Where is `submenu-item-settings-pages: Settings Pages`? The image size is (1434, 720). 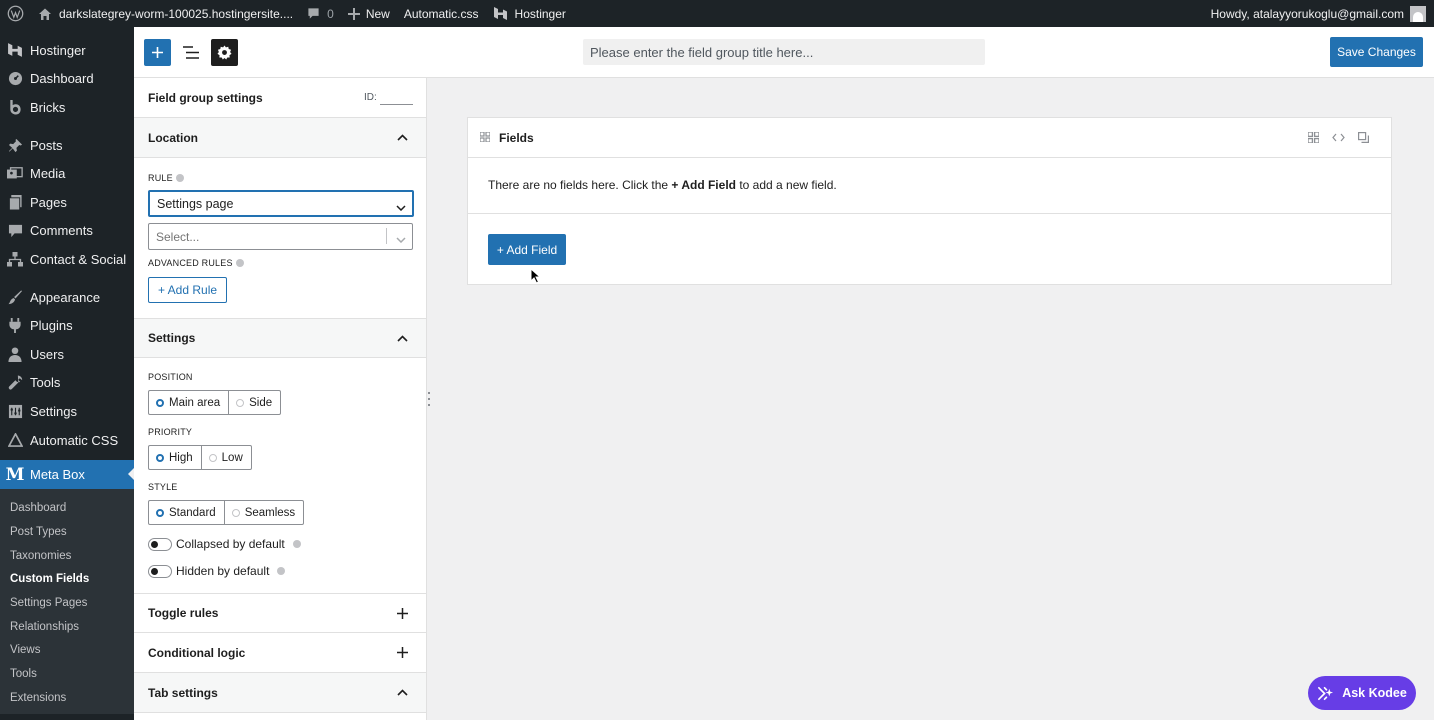 submenu-item-settings-pages: Settings Pages is located at coordinates (67, 603).